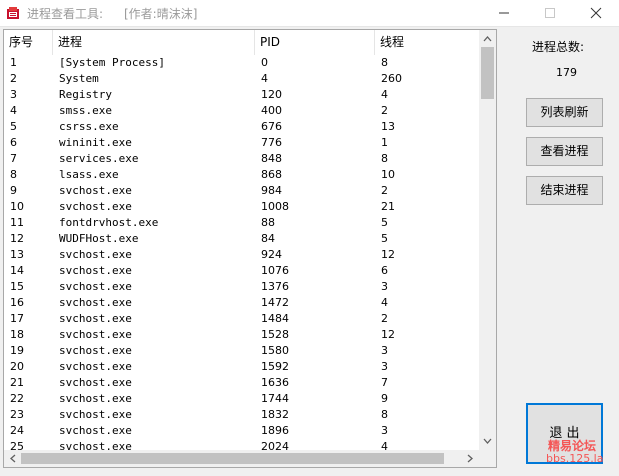 The image size is (619, 476). What do you see at coordinates (384, 238) in the screenshot?
I see `cell-threads: 5` at bounding box center [384, 238].